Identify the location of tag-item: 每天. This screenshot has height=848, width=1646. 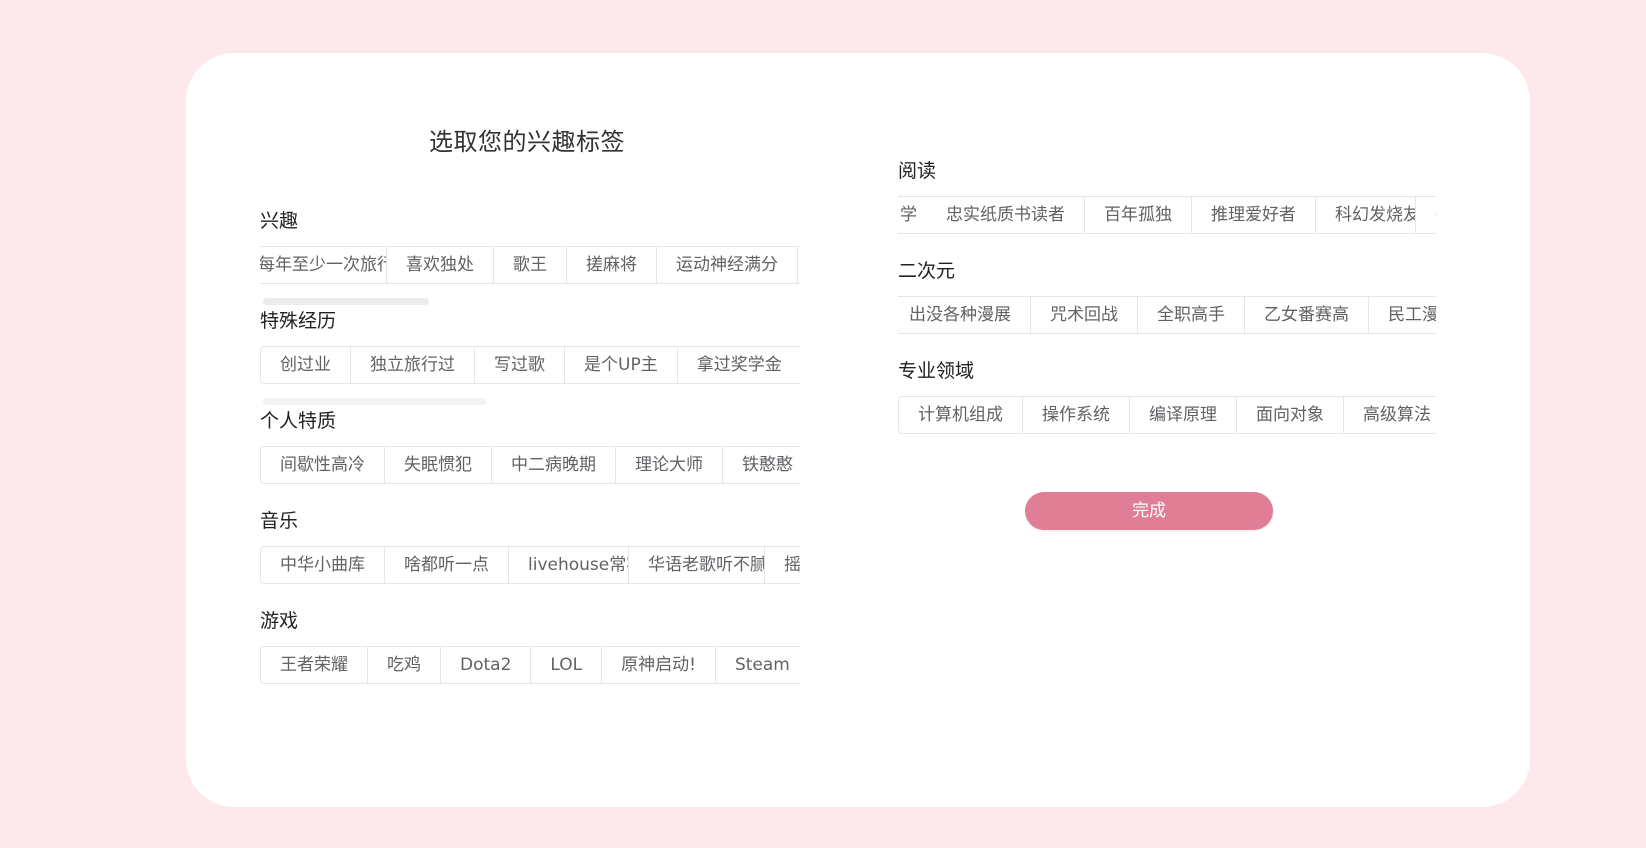
(1426, 215).